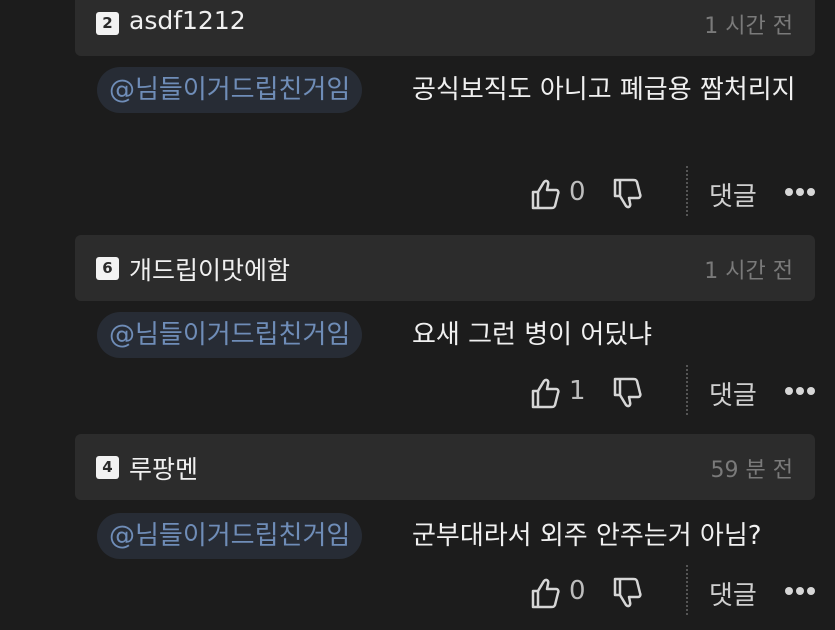  Describe the element at coordinates (532, 335) in the screenshot. I see `comment-text: 요새 그런 병이 어딨냐` at that location.